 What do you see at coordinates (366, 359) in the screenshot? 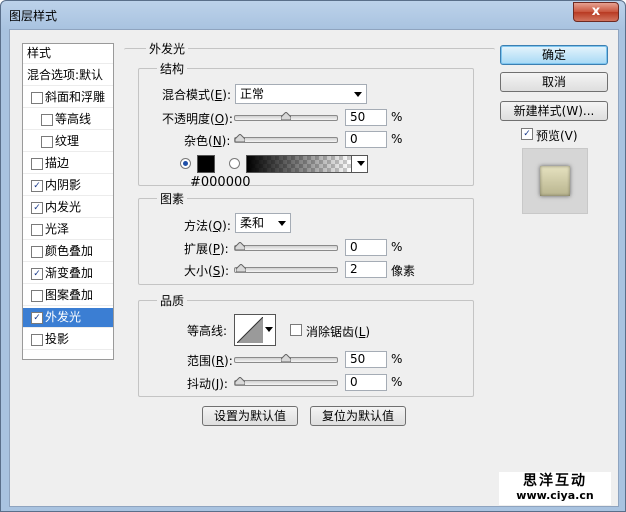
I see `range-field: 50` at bounding box center [366, 359].